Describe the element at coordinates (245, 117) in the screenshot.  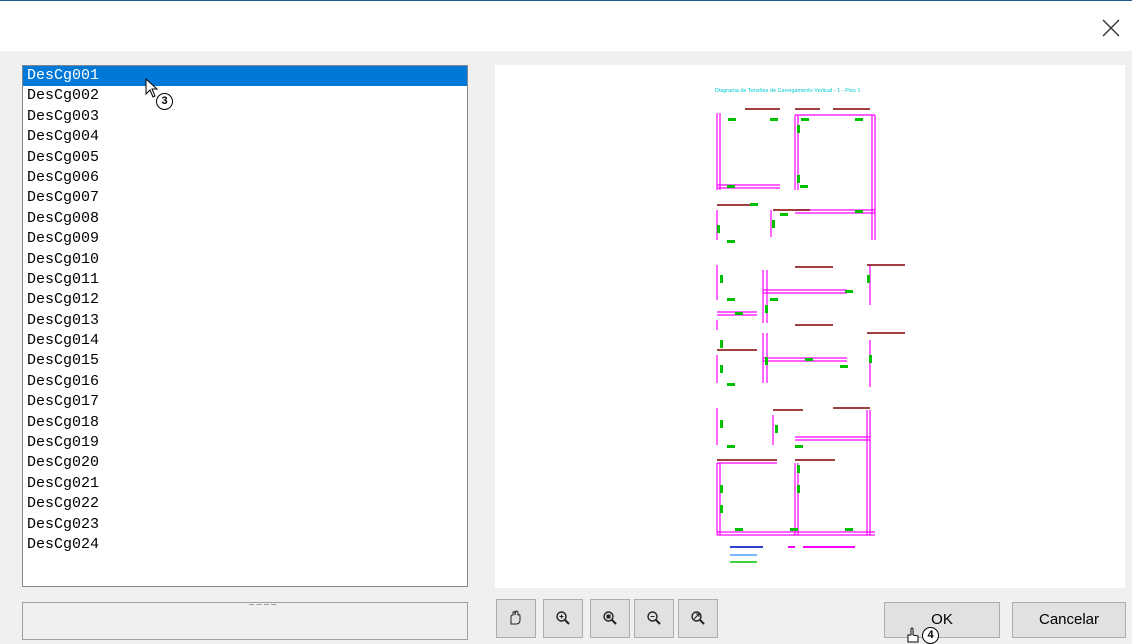
I see `list-item: DesCg003` at that location.